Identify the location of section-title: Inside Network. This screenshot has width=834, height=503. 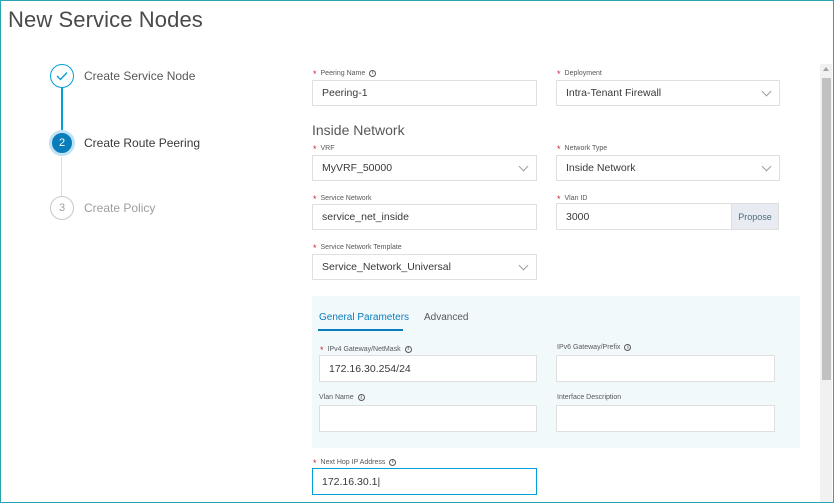
(358, 130).